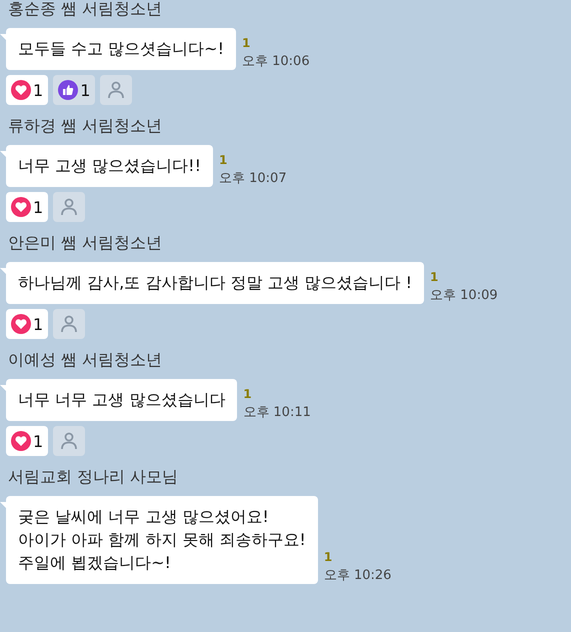 This screenshot has height=632, width=571. What do you see at coordinates (277, 412) in the screenshot?
I see `timestamp: 오후 10:11` at bounding box center [277, 412].